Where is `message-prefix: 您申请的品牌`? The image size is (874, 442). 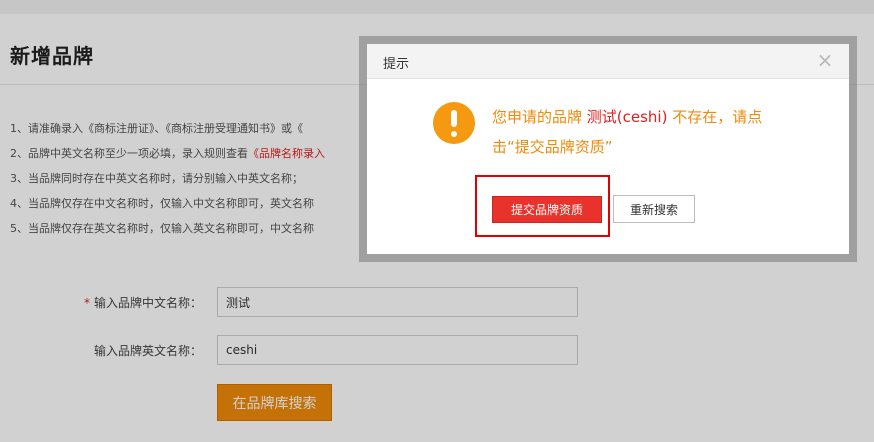 message-prefix: 您申请的品牌 is located at coordinates (539, 117).